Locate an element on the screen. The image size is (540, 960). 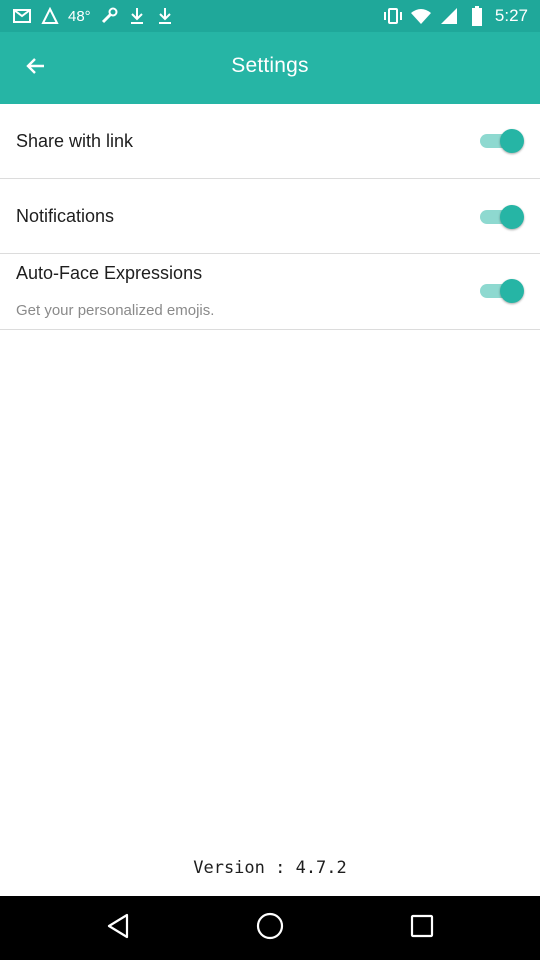
nav-recents-button is located at coordinates (422, 928).